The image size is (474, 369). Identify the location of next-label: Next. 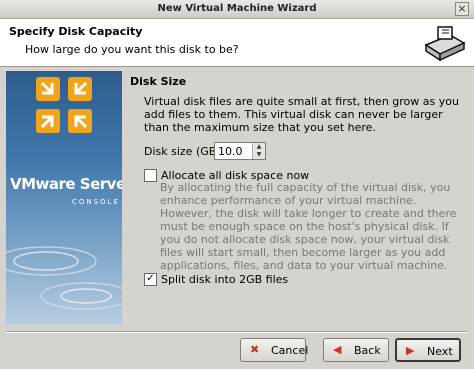
(440, 351).